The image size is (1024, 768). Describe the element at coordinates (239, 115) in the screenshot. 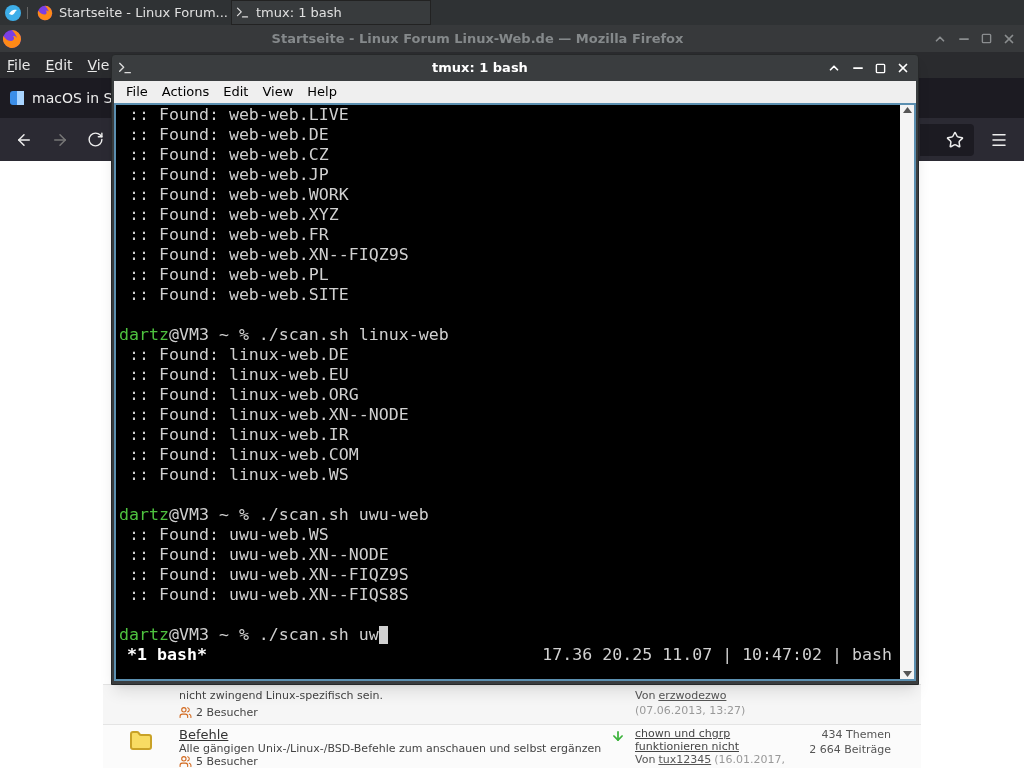

I see `output-line: :: Found: web-web.LIVE` at that location.